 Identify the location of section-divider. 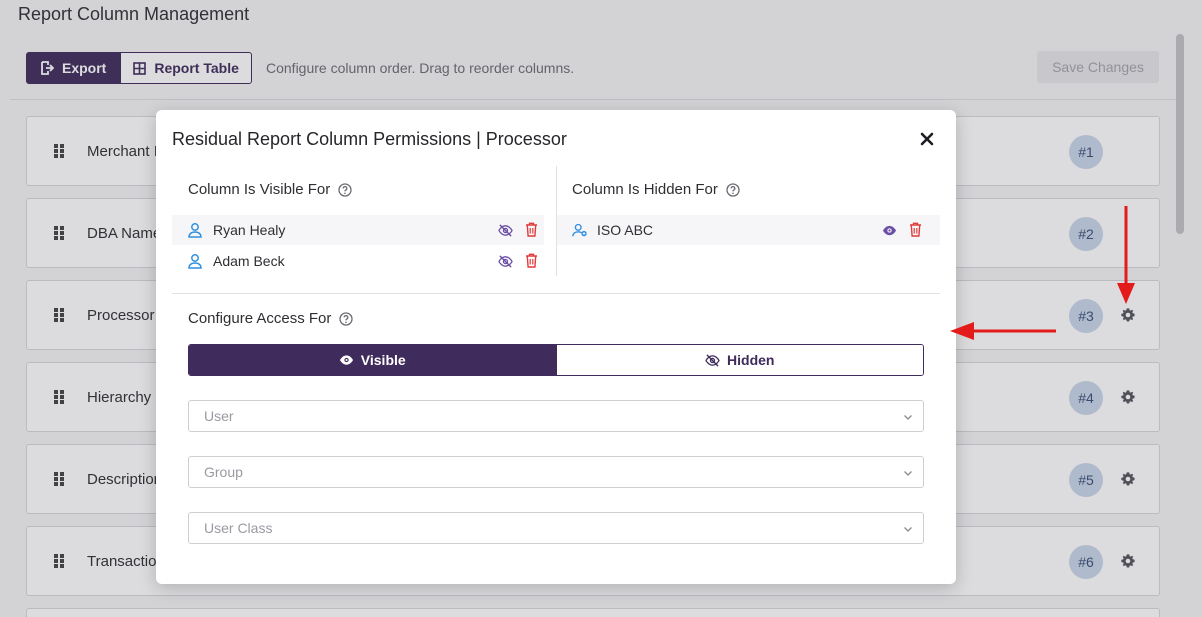
(556, 293).